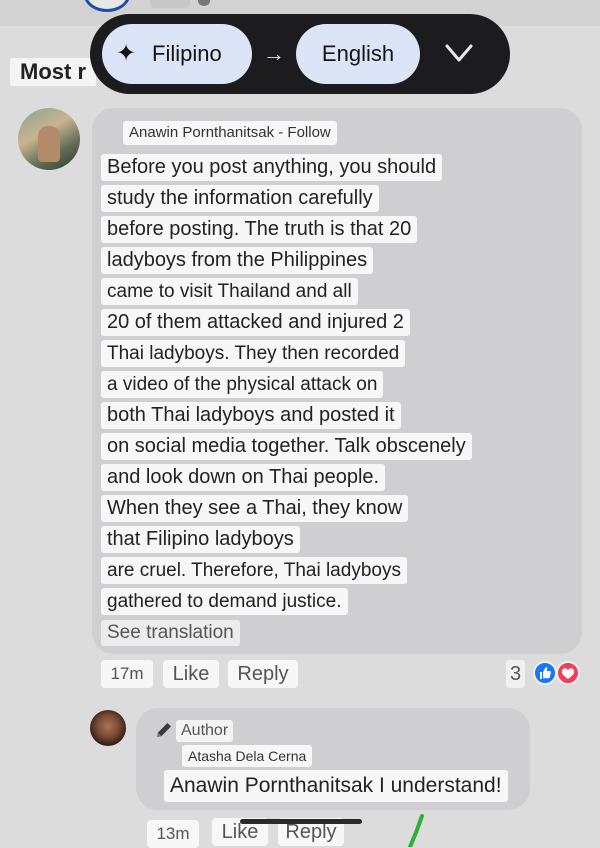 Image resolution: width=600 pixels, height=848 pixels. I want to click on comment-line: ladyboys from the Philippines, so click(237, 260).